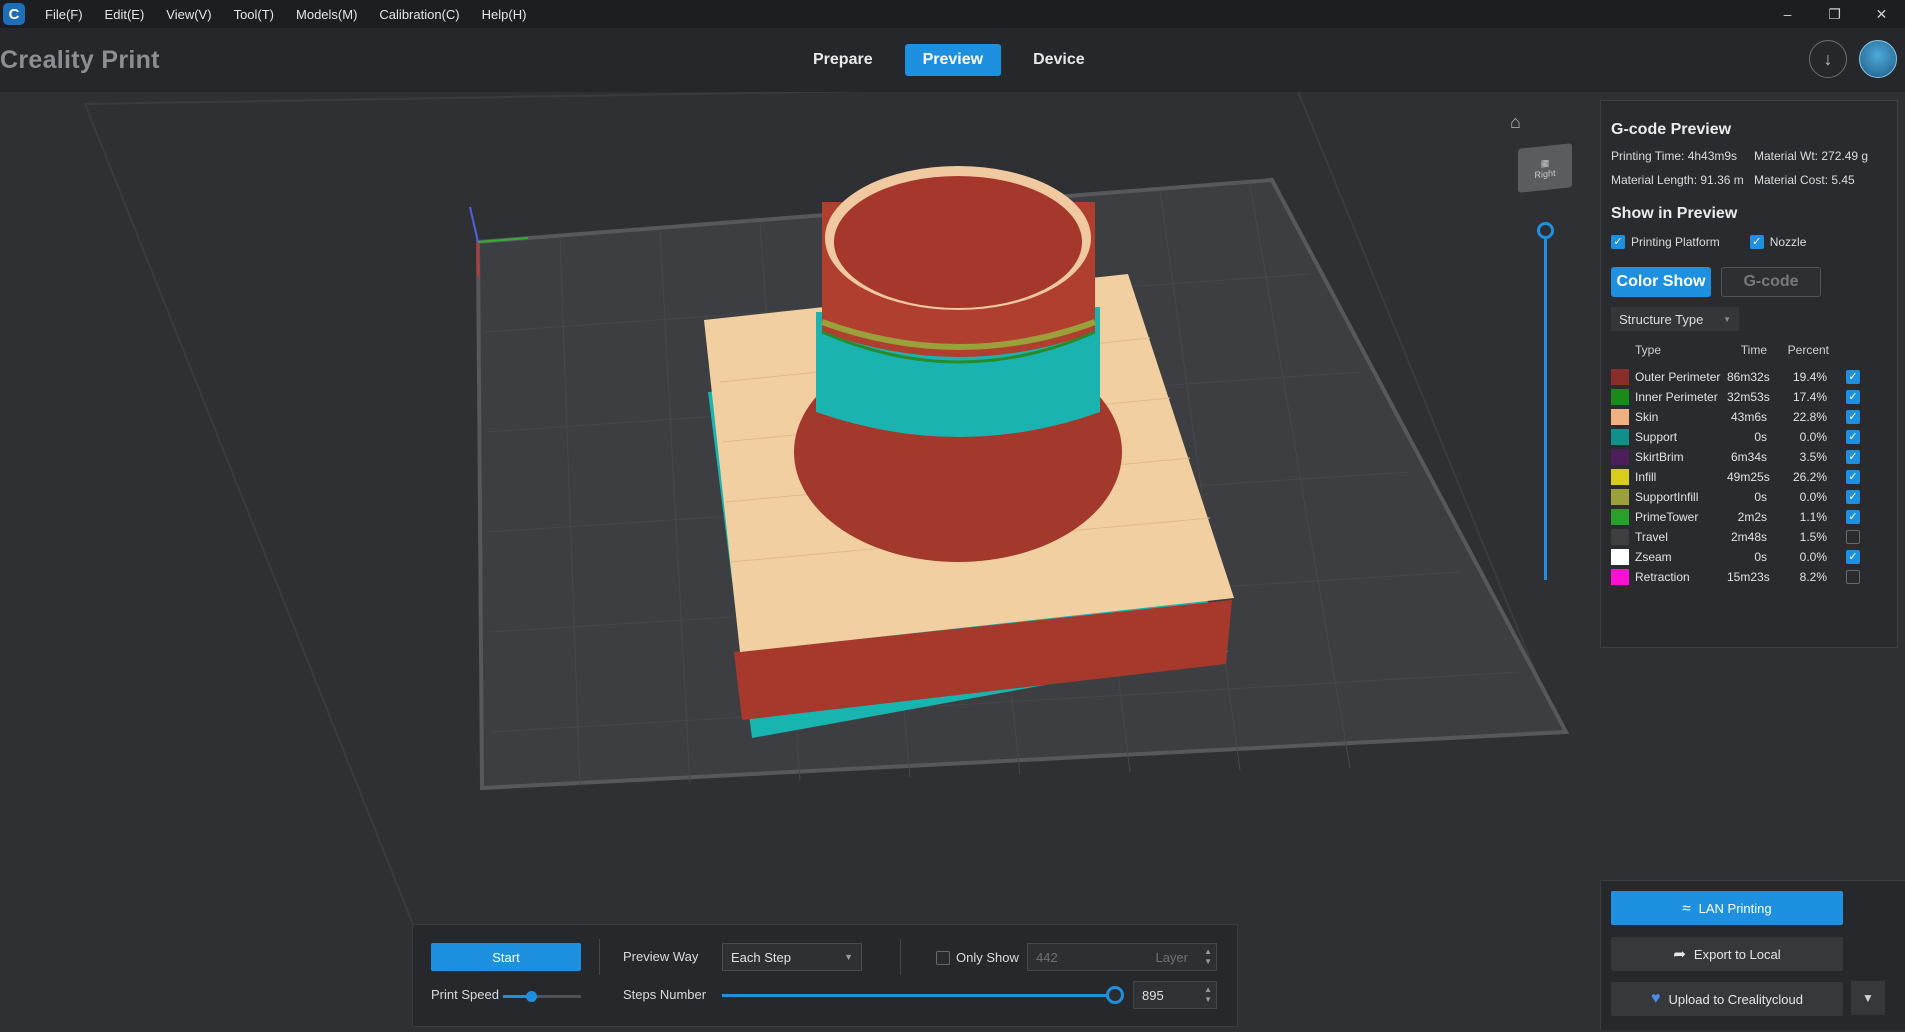  I want to click on legend-percent: 8.2%, so click(1813, 577).